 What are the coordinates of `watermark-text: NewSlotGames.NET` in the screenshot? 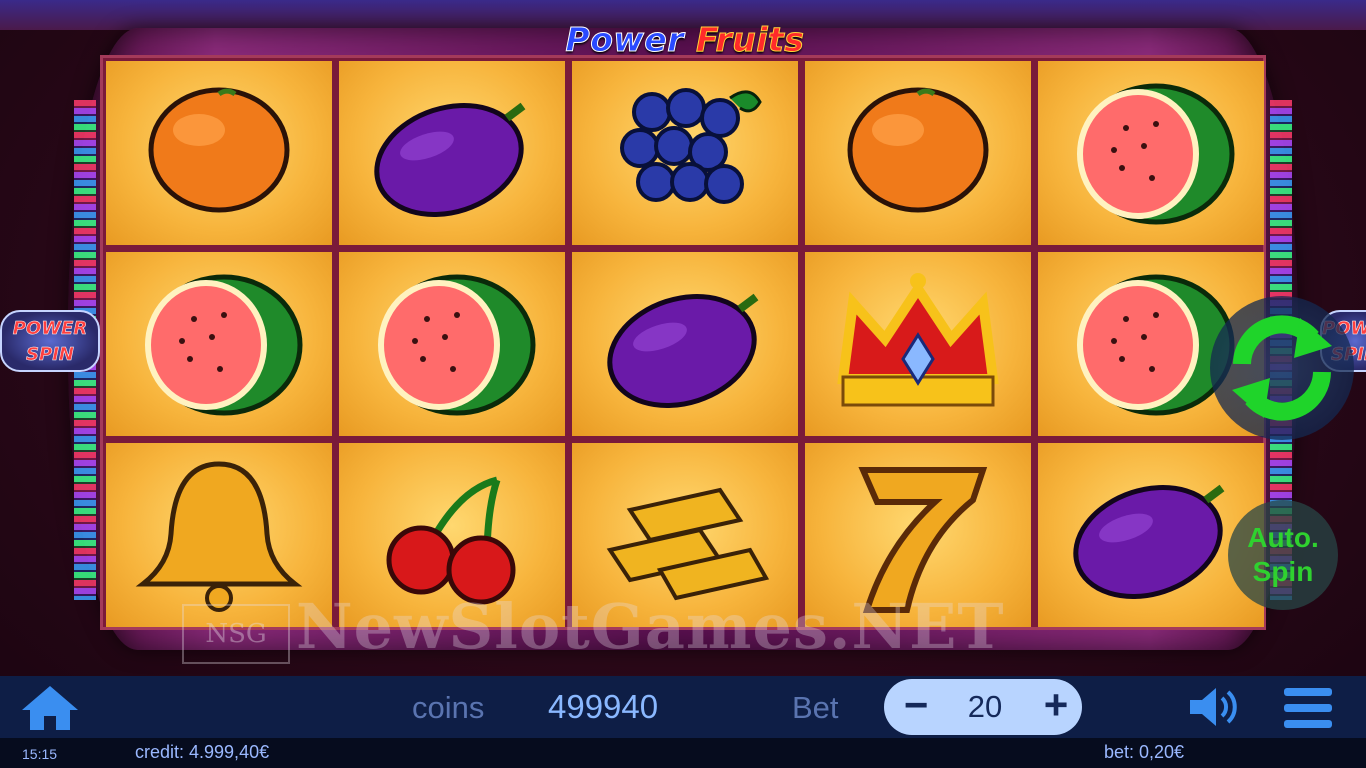 It's located at (650, 626).